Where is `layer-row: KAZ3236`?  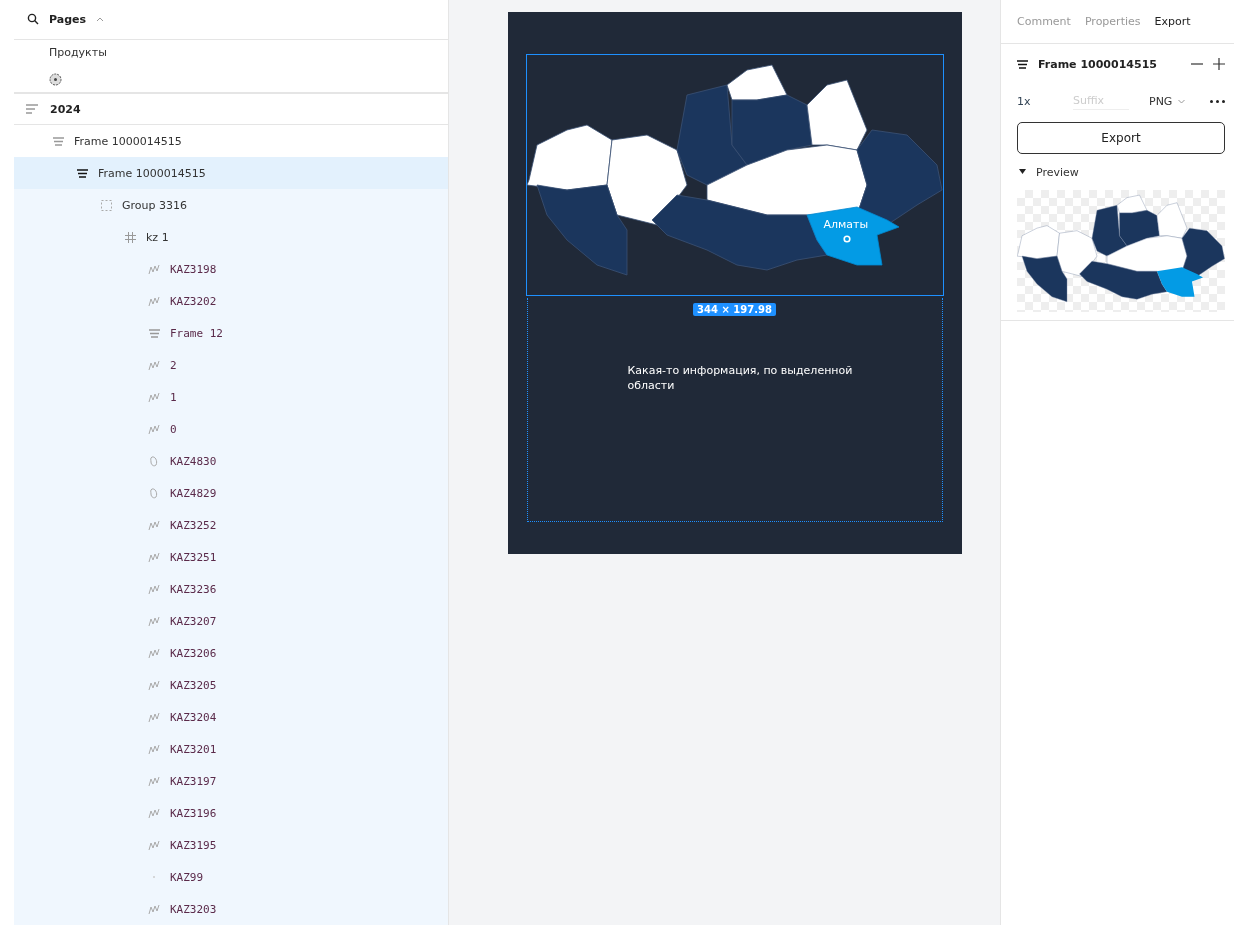 layer-row: KAZ3236 is located at coordinates (231, 589).